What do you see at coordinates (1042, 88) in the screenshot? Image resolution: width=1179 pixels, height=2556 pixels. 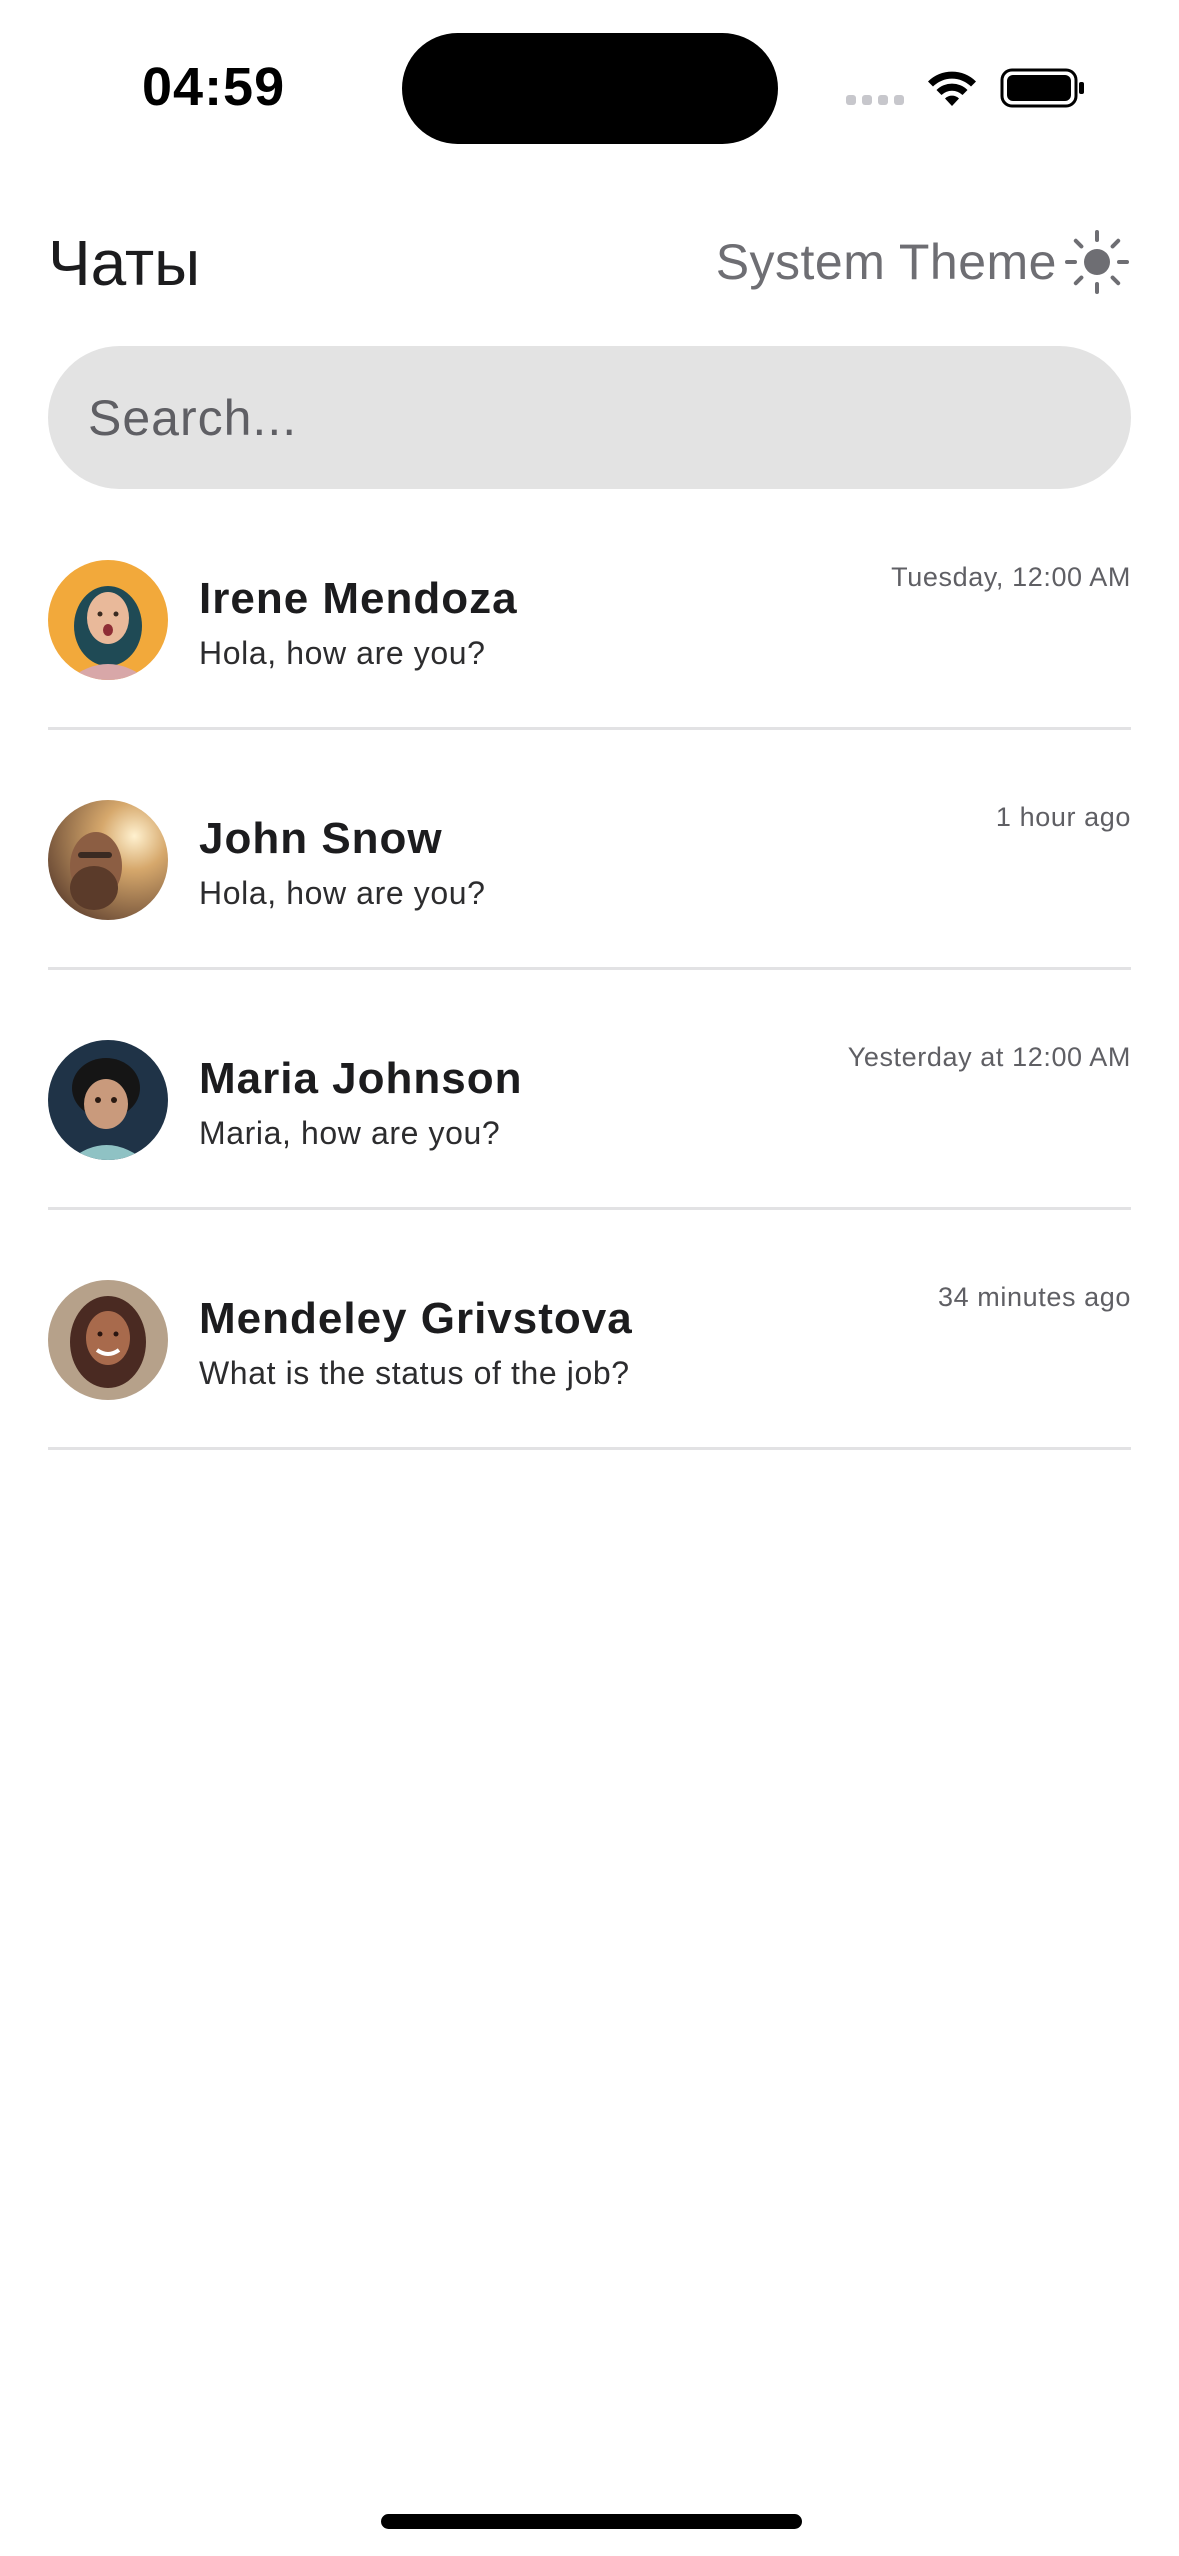 I see `battery-icon` at bounding box center [1042, 88].